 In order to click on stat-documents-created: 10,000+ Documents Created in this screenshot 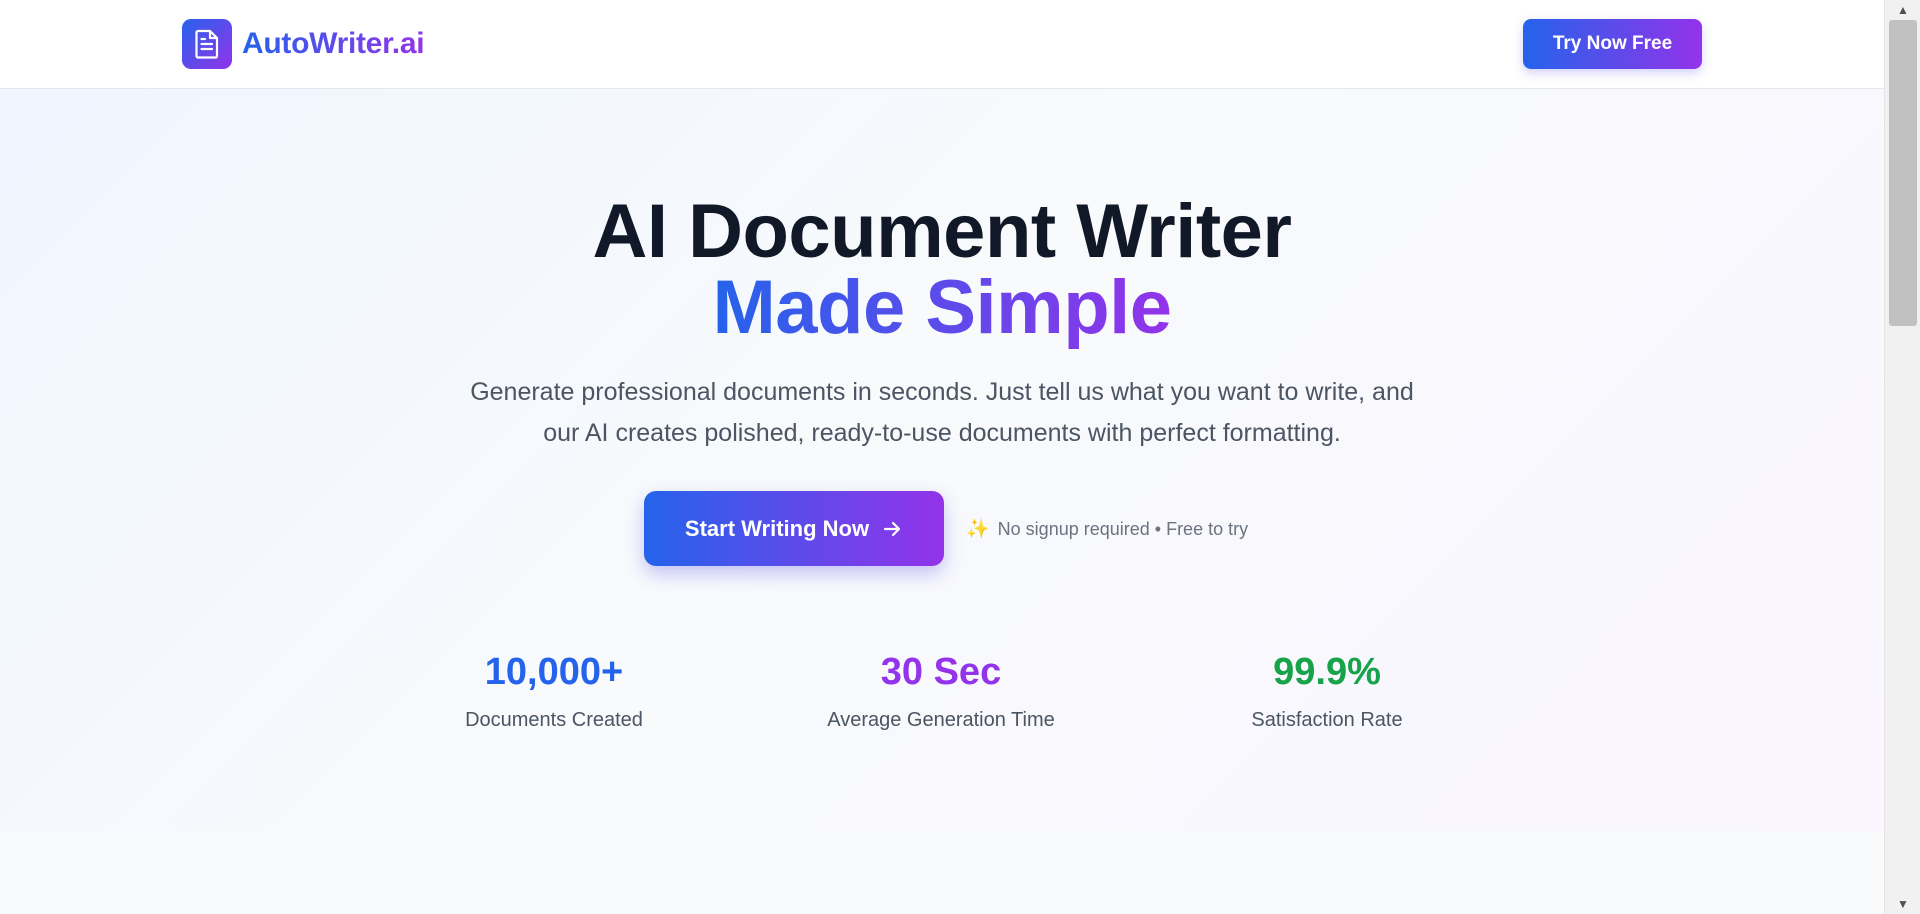, I will do `click(554, 691)`.